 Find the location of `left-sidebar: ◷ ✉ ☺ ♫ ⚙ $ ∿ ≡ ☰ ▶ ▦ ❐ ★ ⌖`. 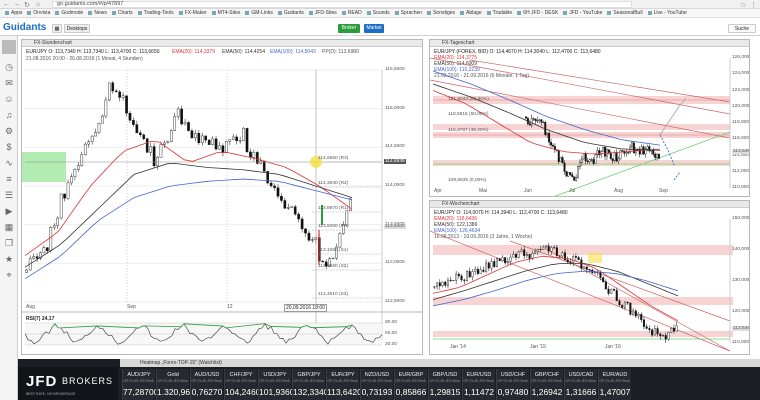

left-sidebar: ◷ ✉ ☺ ♫ ⚙ $ ∿ ≡ ☰ ▶ ▦ ❐ ★ ⌖ is located at coordinates (9, 218).